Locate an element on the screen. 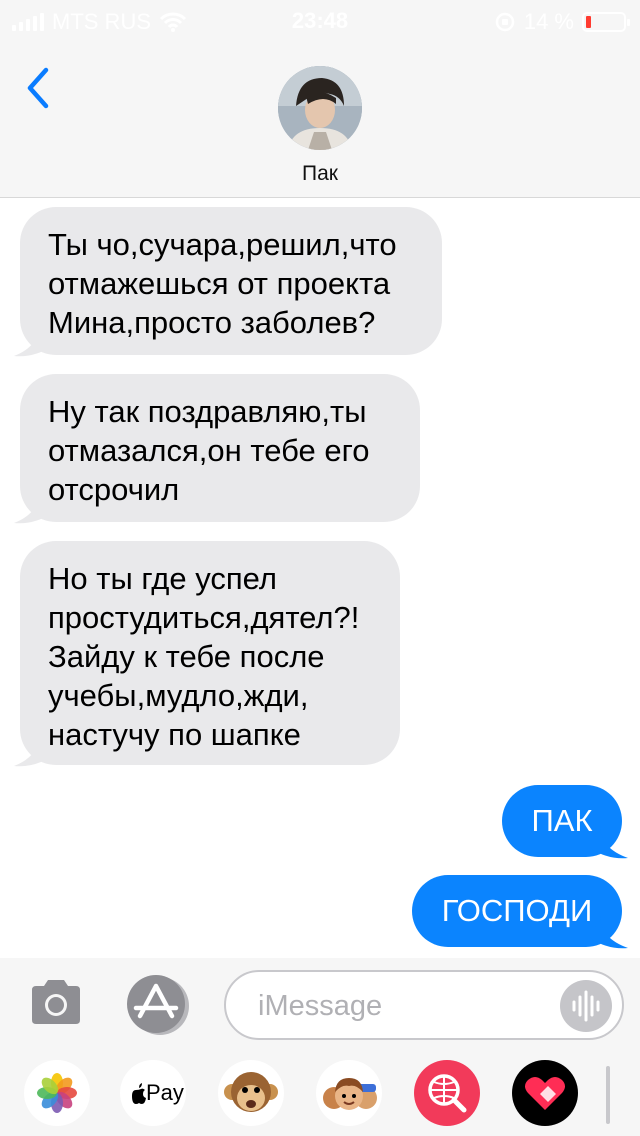 This screenshot has width=640, height=1136. message-line: Но ты где успел is located at coordinates (162, 578).